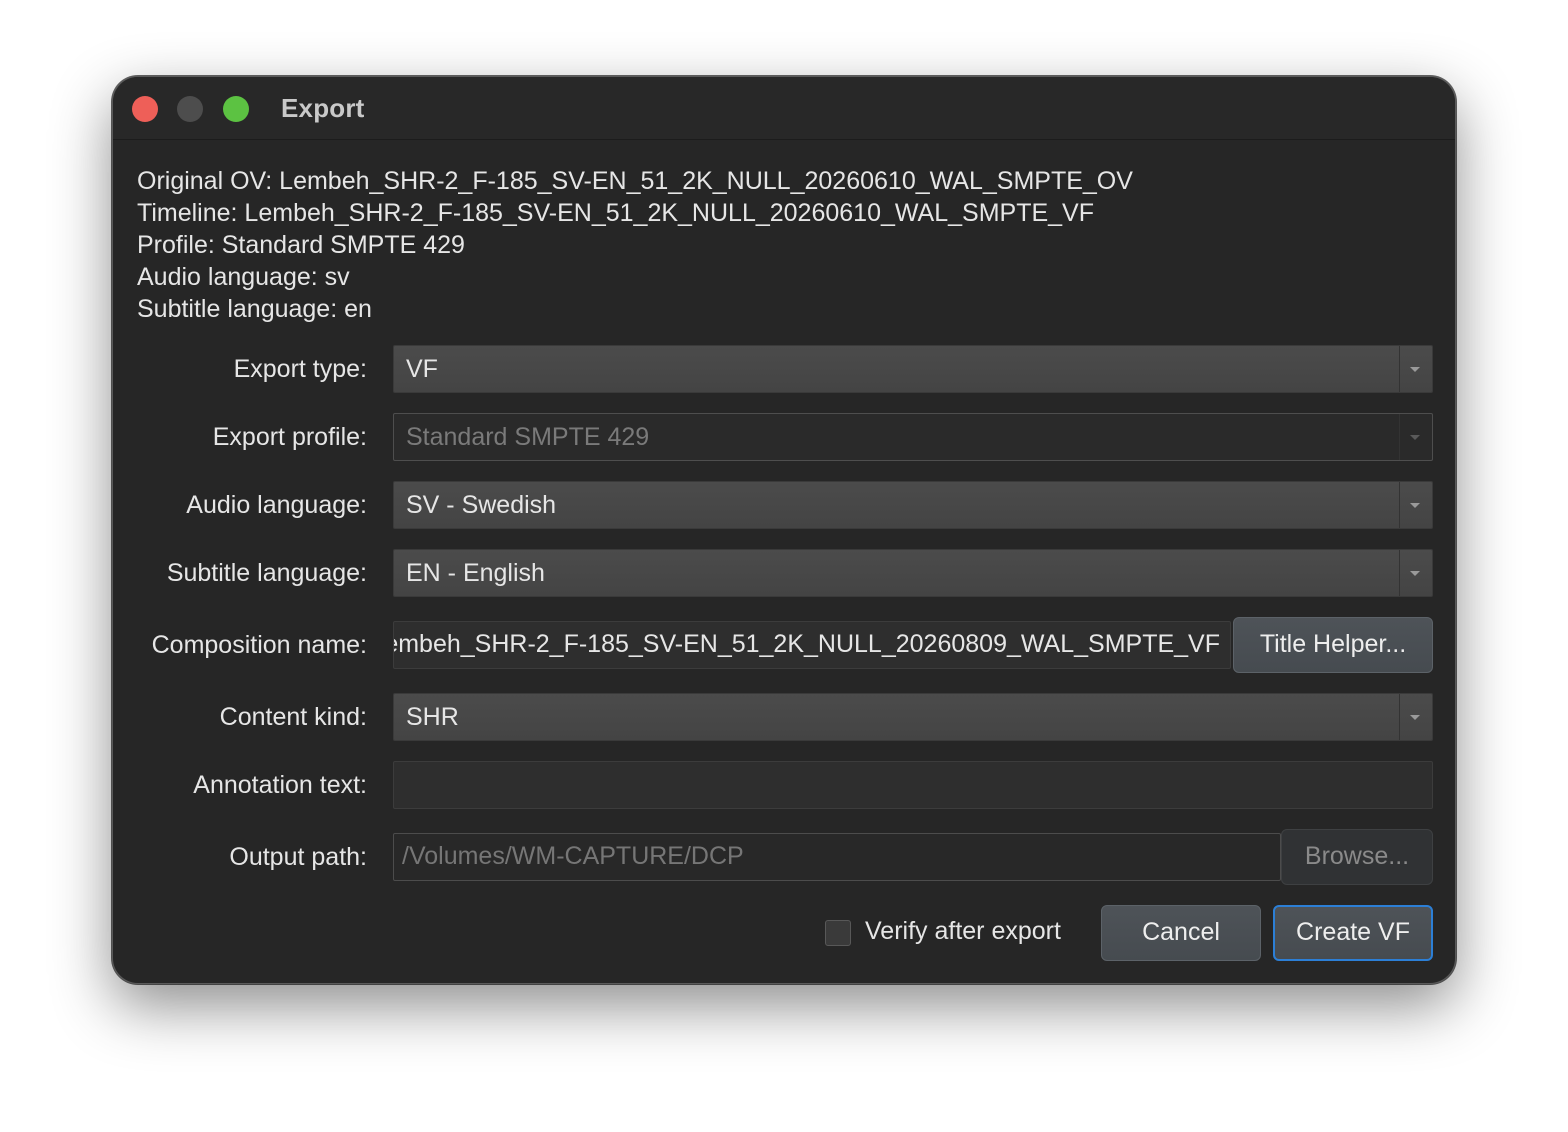  What do you see at coordinates (254, 309) in the screenshot?
I see `info-subtitle-language: Subtitle language: en` at bounding box center [254, 309].